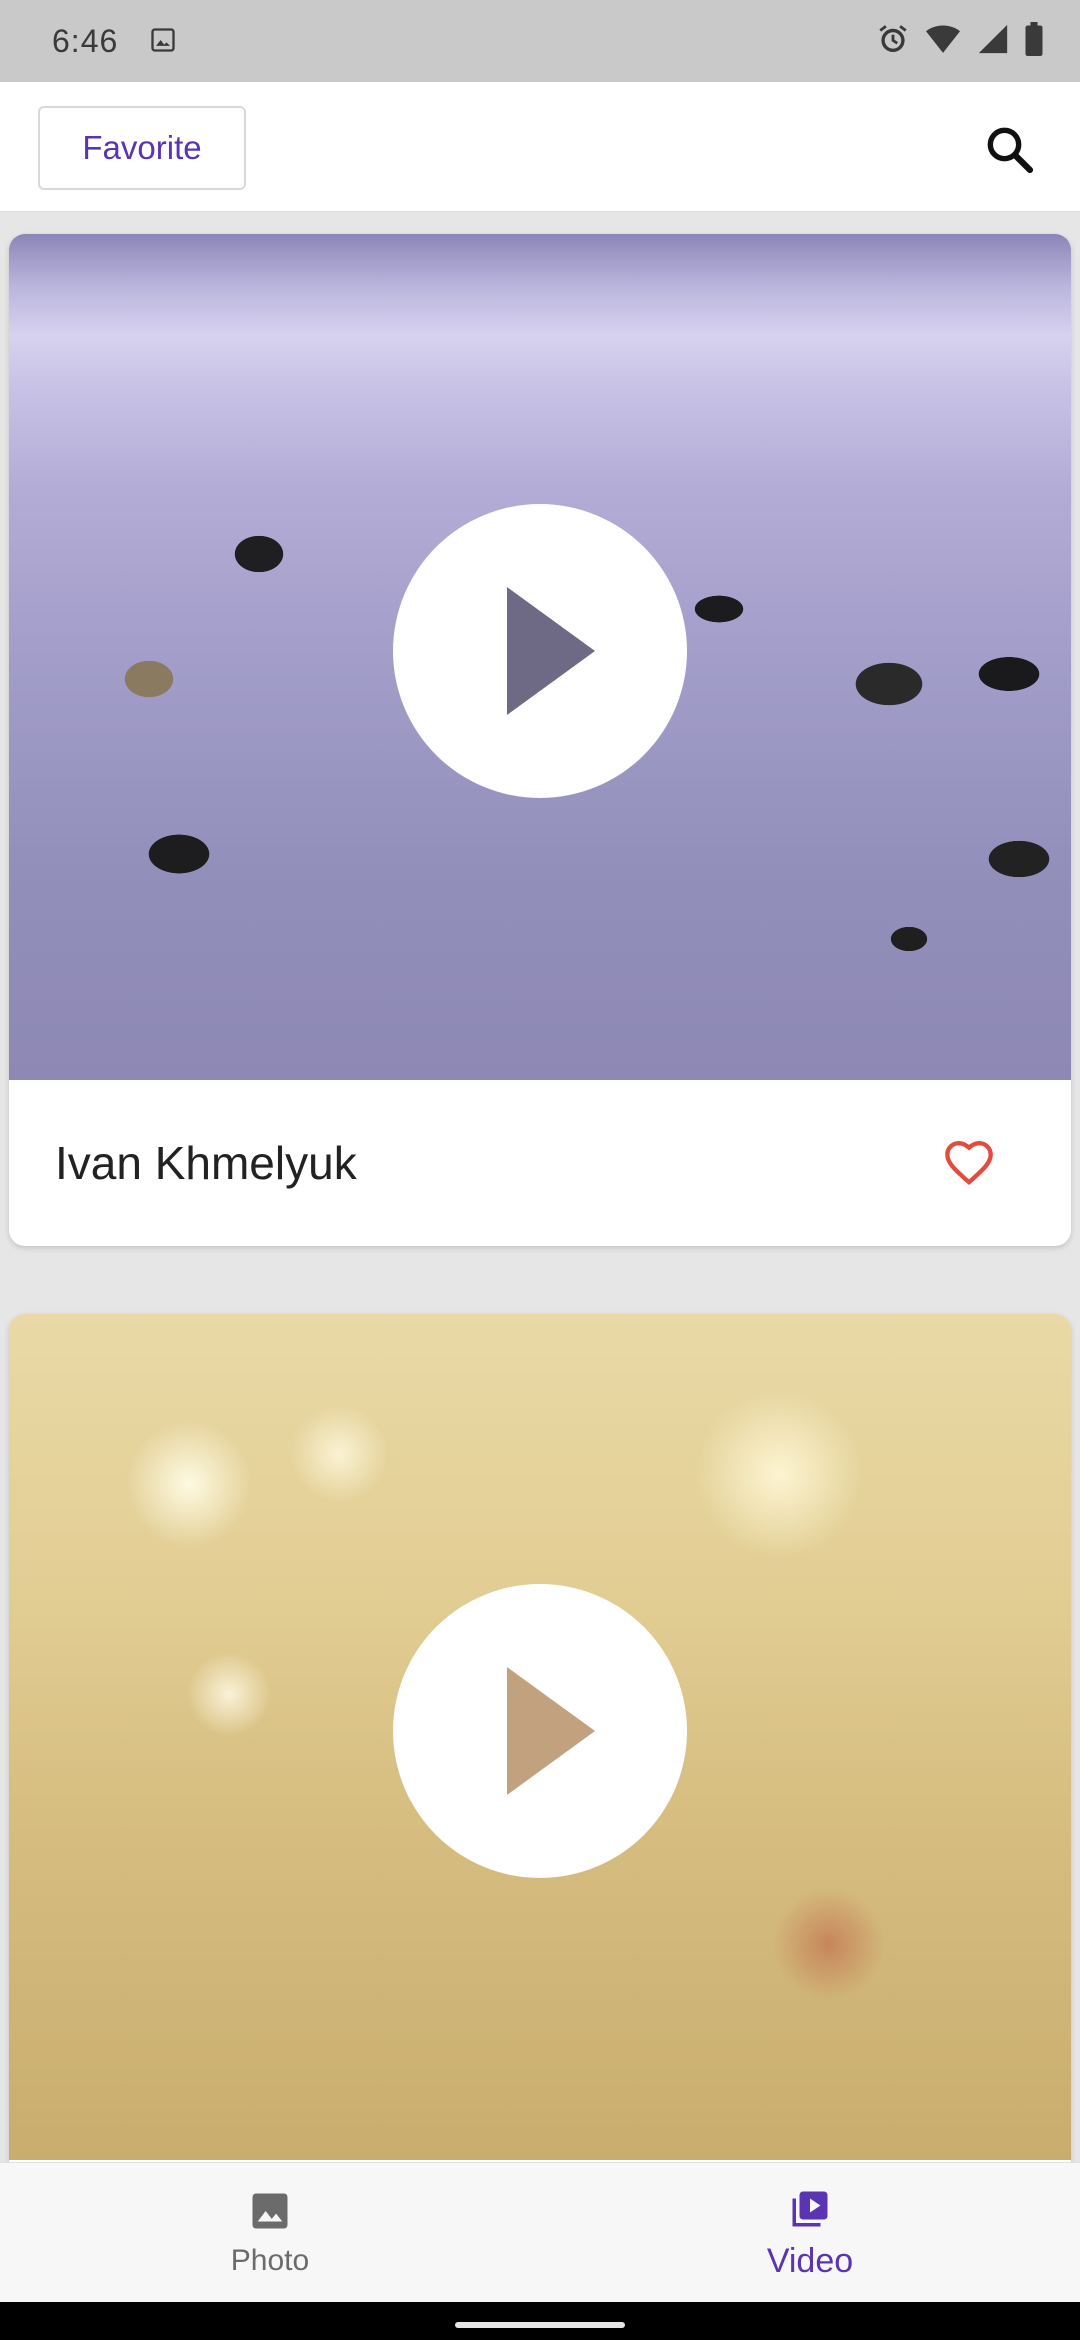 Image resolution: width=1080 pixels, height=2340 pixels. Describe the element at coordinates (206, 1163) in the screenshot. I see `author-name: Ivan Khmelyuk` at that location.